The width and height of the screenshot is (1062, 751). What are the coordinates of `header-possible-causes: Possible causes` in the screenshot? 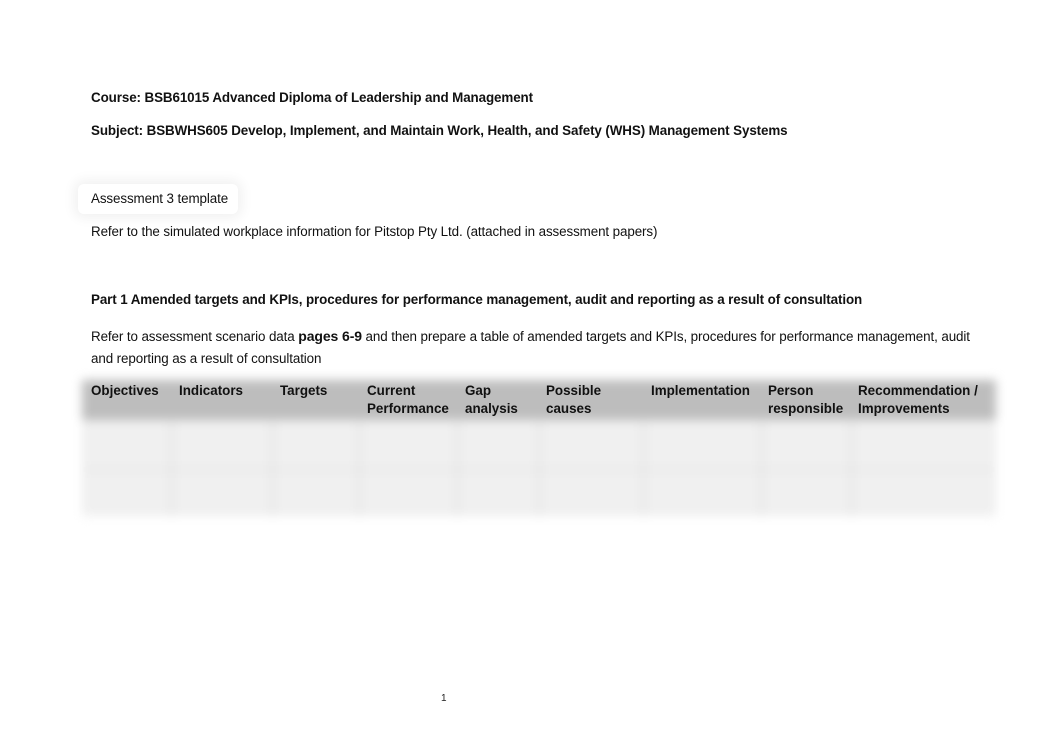 It's located at (574, 399).